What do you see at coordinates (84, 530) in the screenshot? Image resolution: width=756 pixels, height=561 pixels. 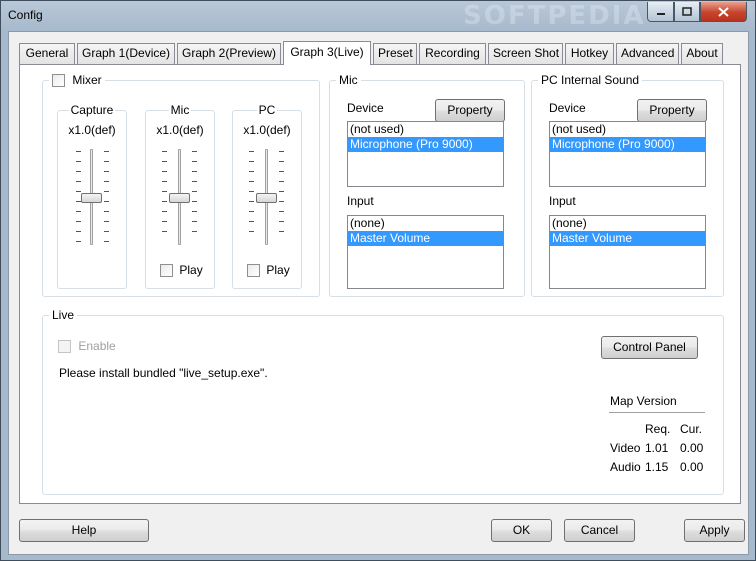 I see `help-button: Help` at bounding box center [84, 530].